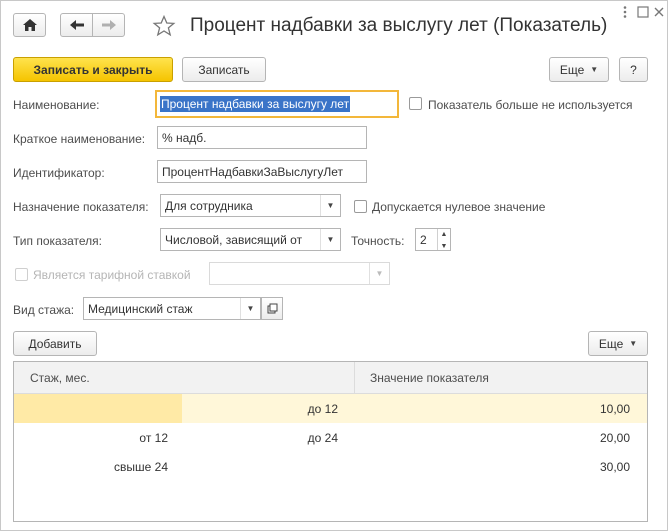 This screenshot has height=531, width=668. I want to click on unused-label: Показатель больше не используется, so click(530, 105).